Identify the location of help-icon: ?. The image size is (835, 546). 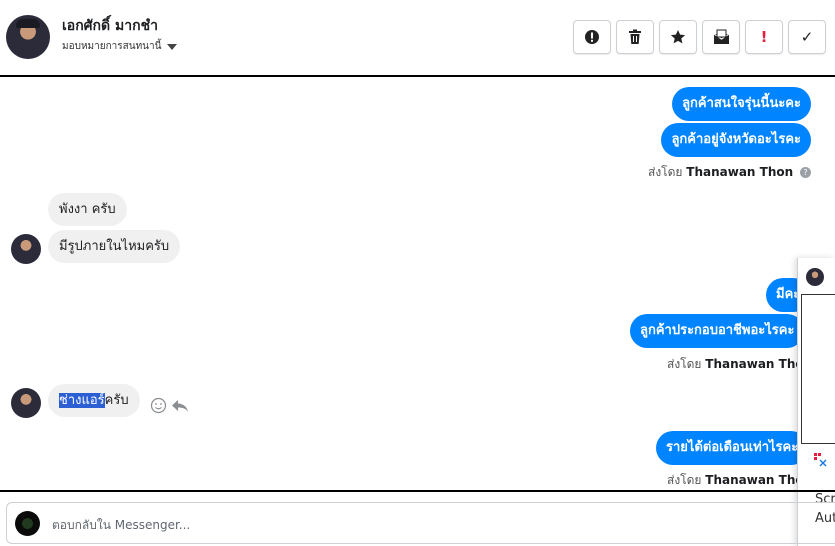
(805, 172).